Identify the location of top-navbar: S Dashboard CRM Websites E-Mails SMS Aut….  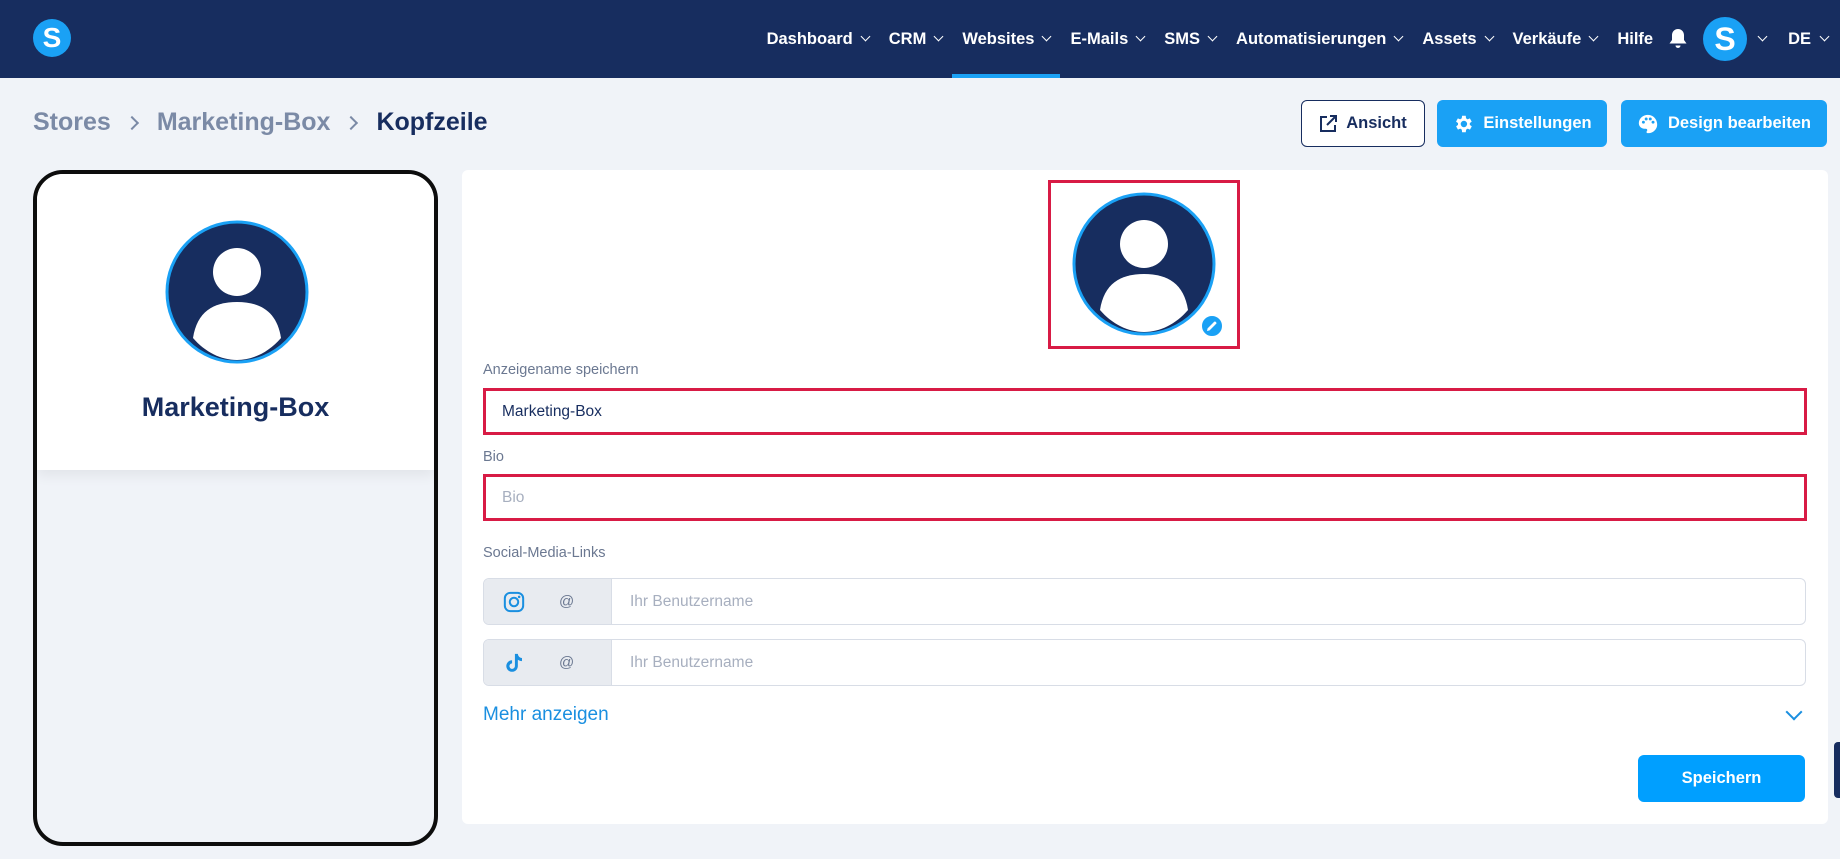
(920, 39).